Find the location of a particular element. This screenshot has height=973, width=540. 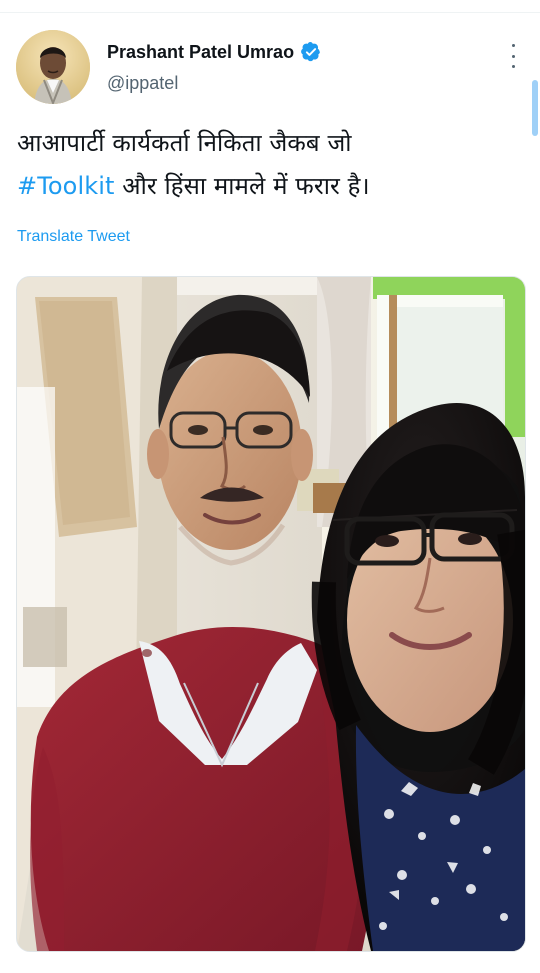

tweet-header: Prashant Patel Umrao @ippatel is located at coordinates (270, 69).